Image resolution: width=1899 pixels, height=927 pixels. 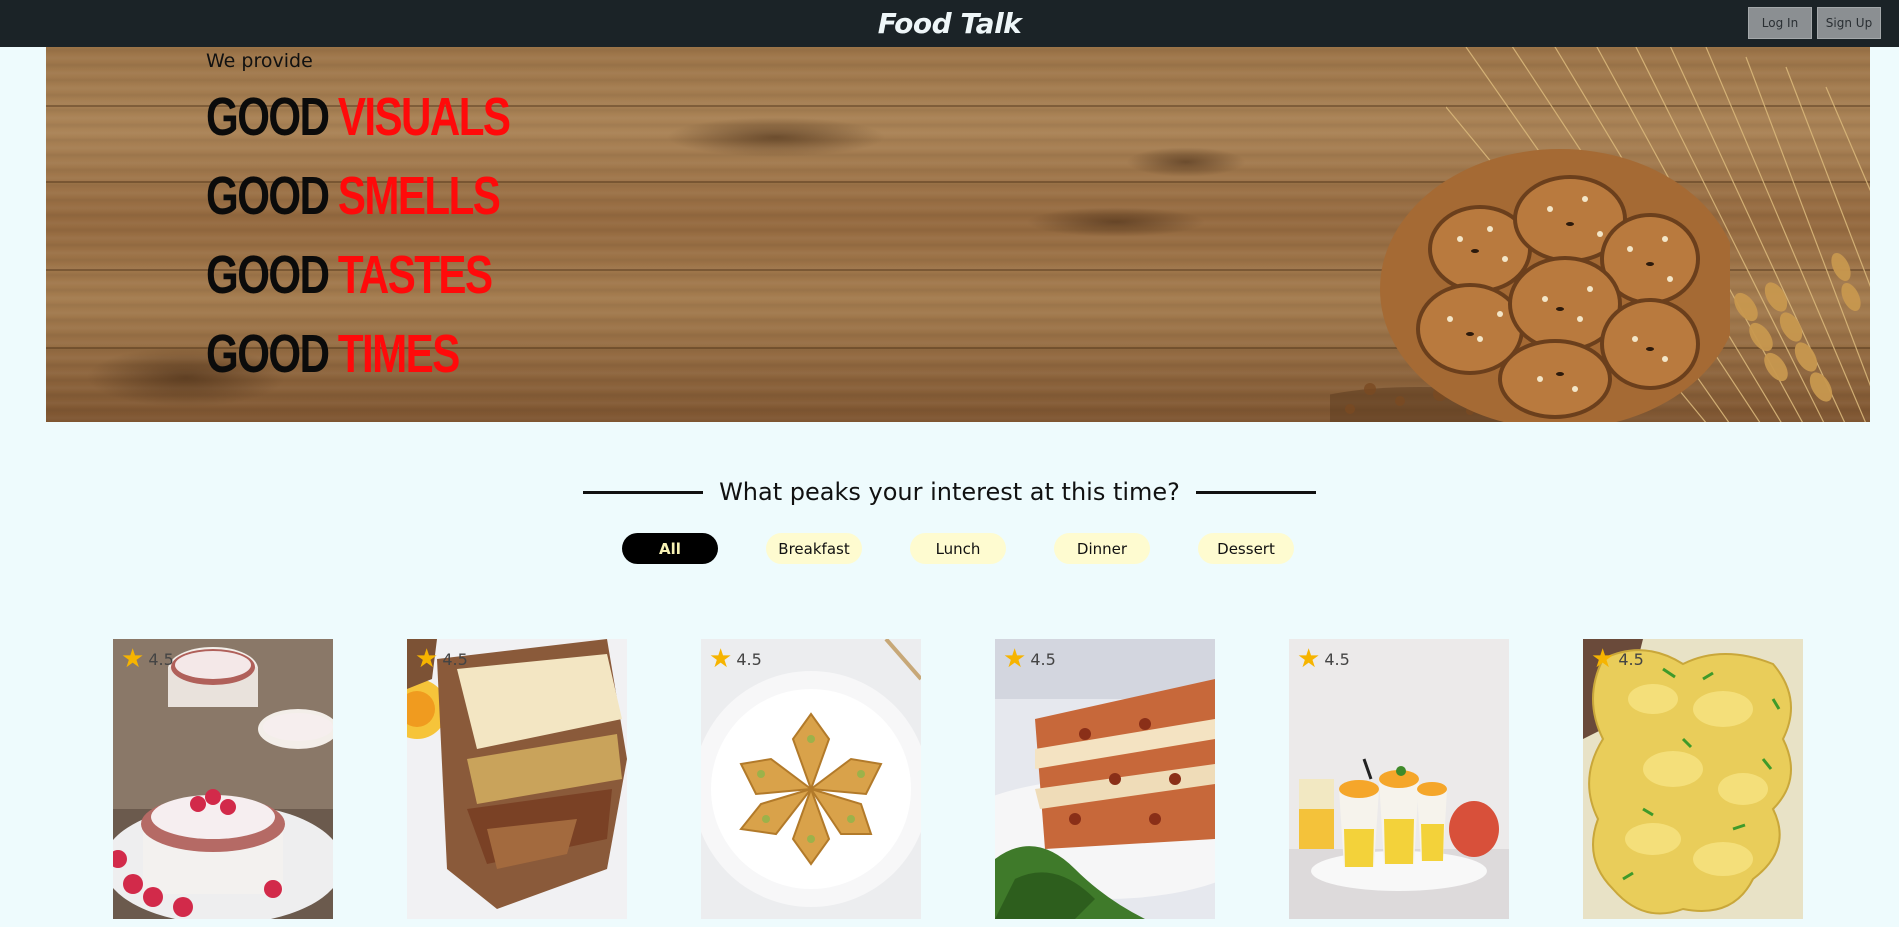 I want to click on scrambled-eggs-photo, so click(x=1693, y=779).